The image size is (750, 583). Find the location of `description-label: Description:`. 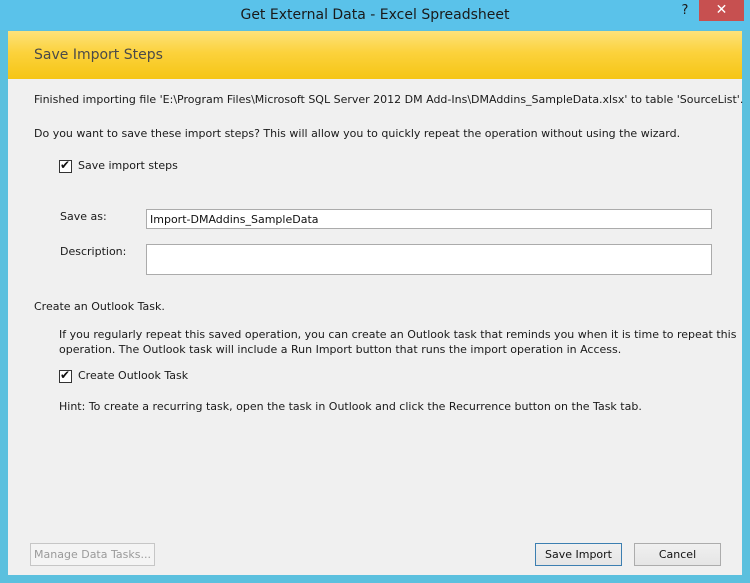

description-label: Description: is located at coordinates (93, 251).